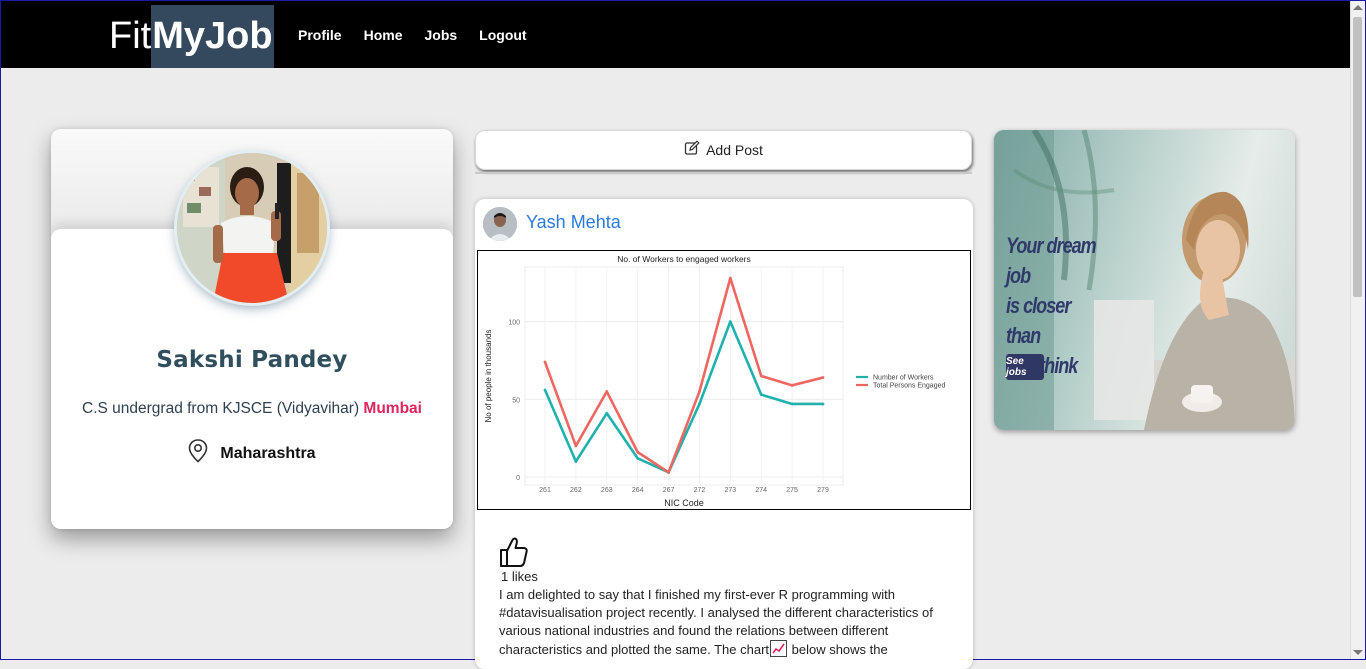  I want to click on chart-legend-label: Number of Workers, so click(903, 378).